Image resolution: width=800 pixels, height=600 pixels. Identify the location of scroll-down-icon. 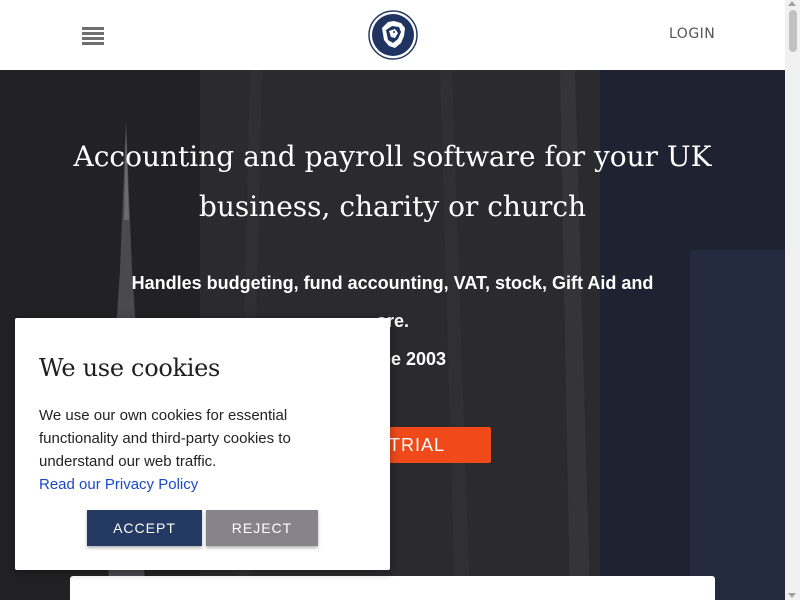
(792, 595).